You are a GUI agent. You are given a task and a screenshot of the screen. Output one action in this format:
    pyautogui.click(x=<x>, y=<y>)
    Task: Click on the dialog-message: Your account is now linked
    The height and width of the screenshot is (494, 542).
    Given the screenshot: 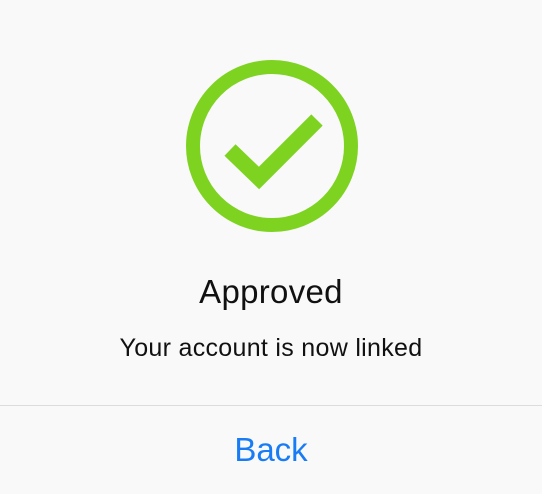 What is the action you would take?
    pyautogui.click(x=271, y=348)
    